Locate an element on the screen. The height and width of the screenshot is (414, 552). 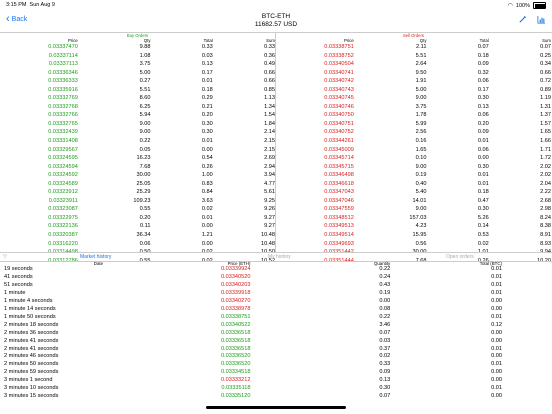
order-price: 0.03323911 is located at coordinates (63, 200).